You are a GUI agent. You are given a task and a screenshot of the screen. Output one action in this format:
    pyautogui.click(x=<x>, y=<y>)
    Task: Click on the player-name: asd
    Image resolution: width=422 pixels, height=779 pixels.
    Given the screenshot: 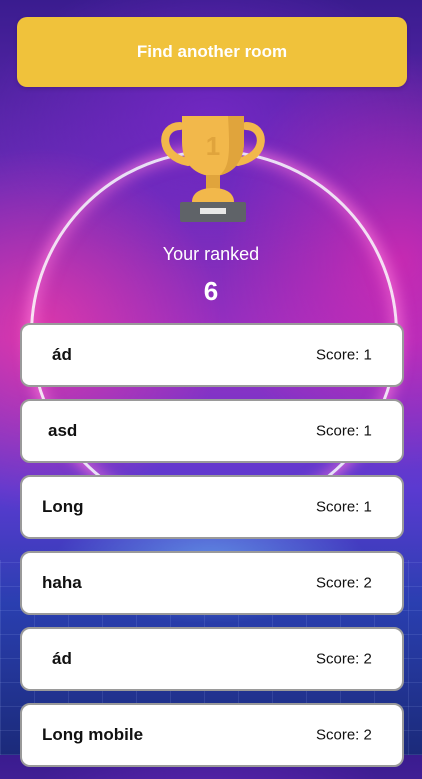 What is the action you would take?
    pyautogui.click(x=63, y=430)
    